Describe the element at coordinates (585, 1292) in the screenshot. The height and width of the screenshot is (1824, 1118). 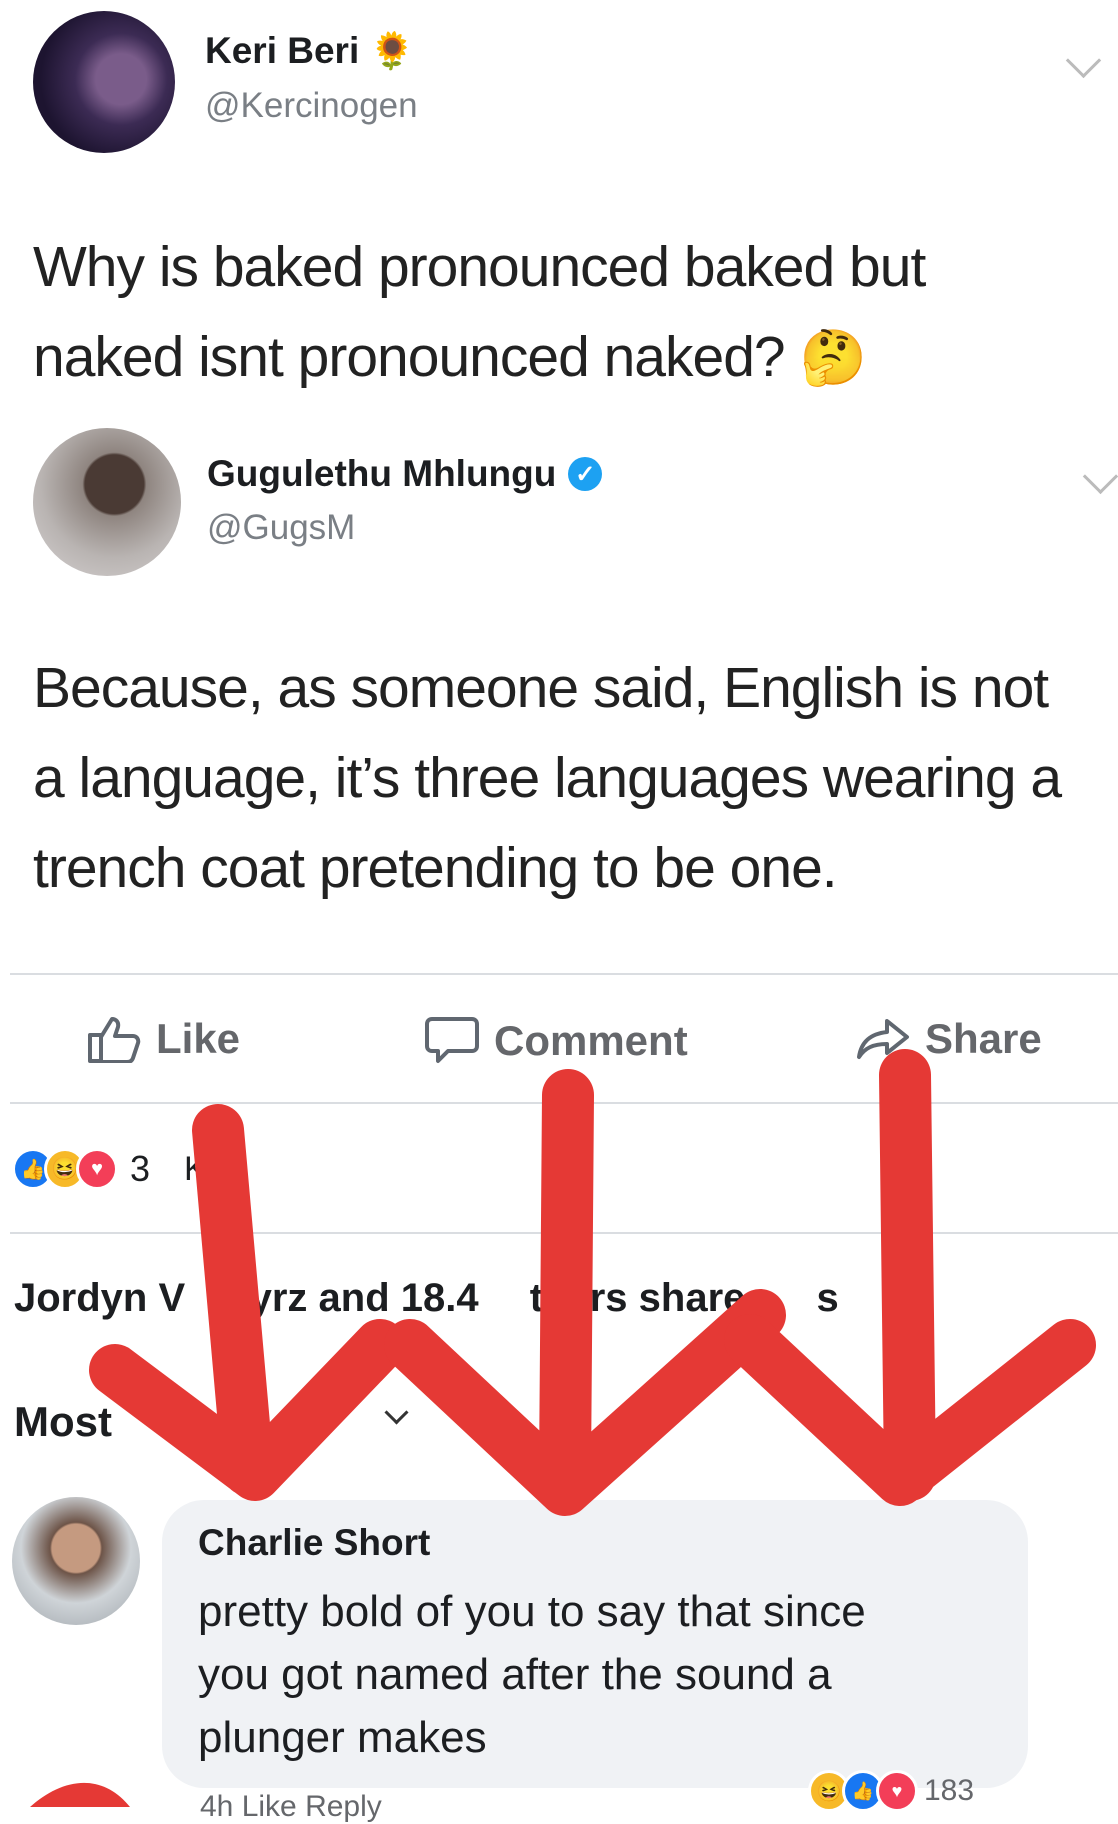
I see `red-arrow-middle` at that location.